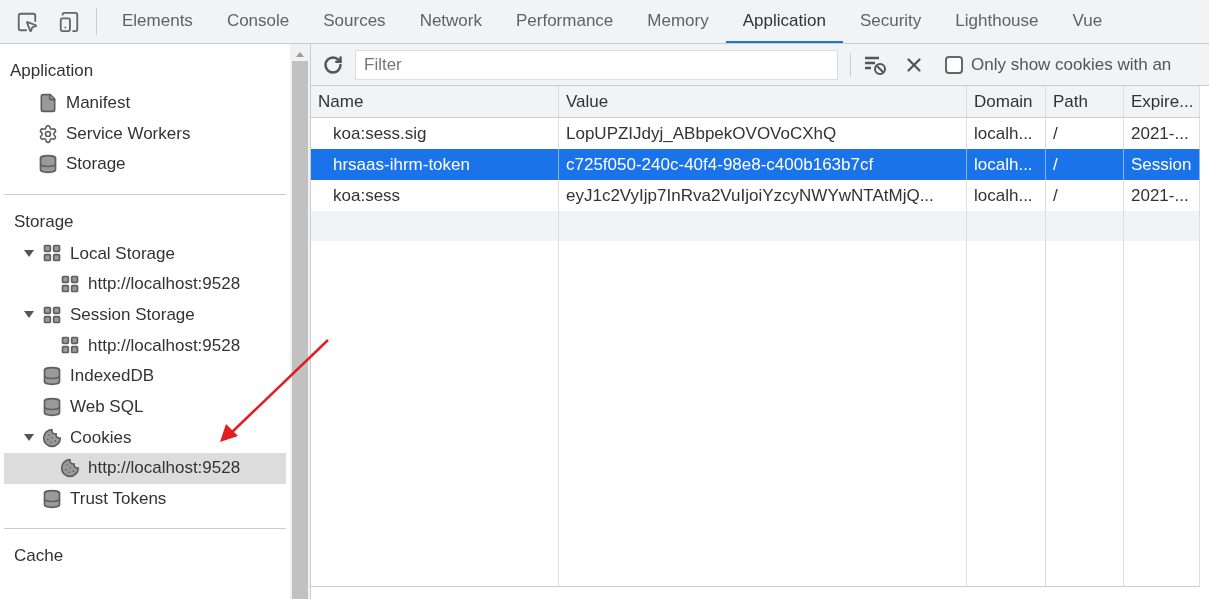 The height and width of the screenshot is (599, 1209). I want to click on sidebar-item: Service Workers, so click(145, 133).